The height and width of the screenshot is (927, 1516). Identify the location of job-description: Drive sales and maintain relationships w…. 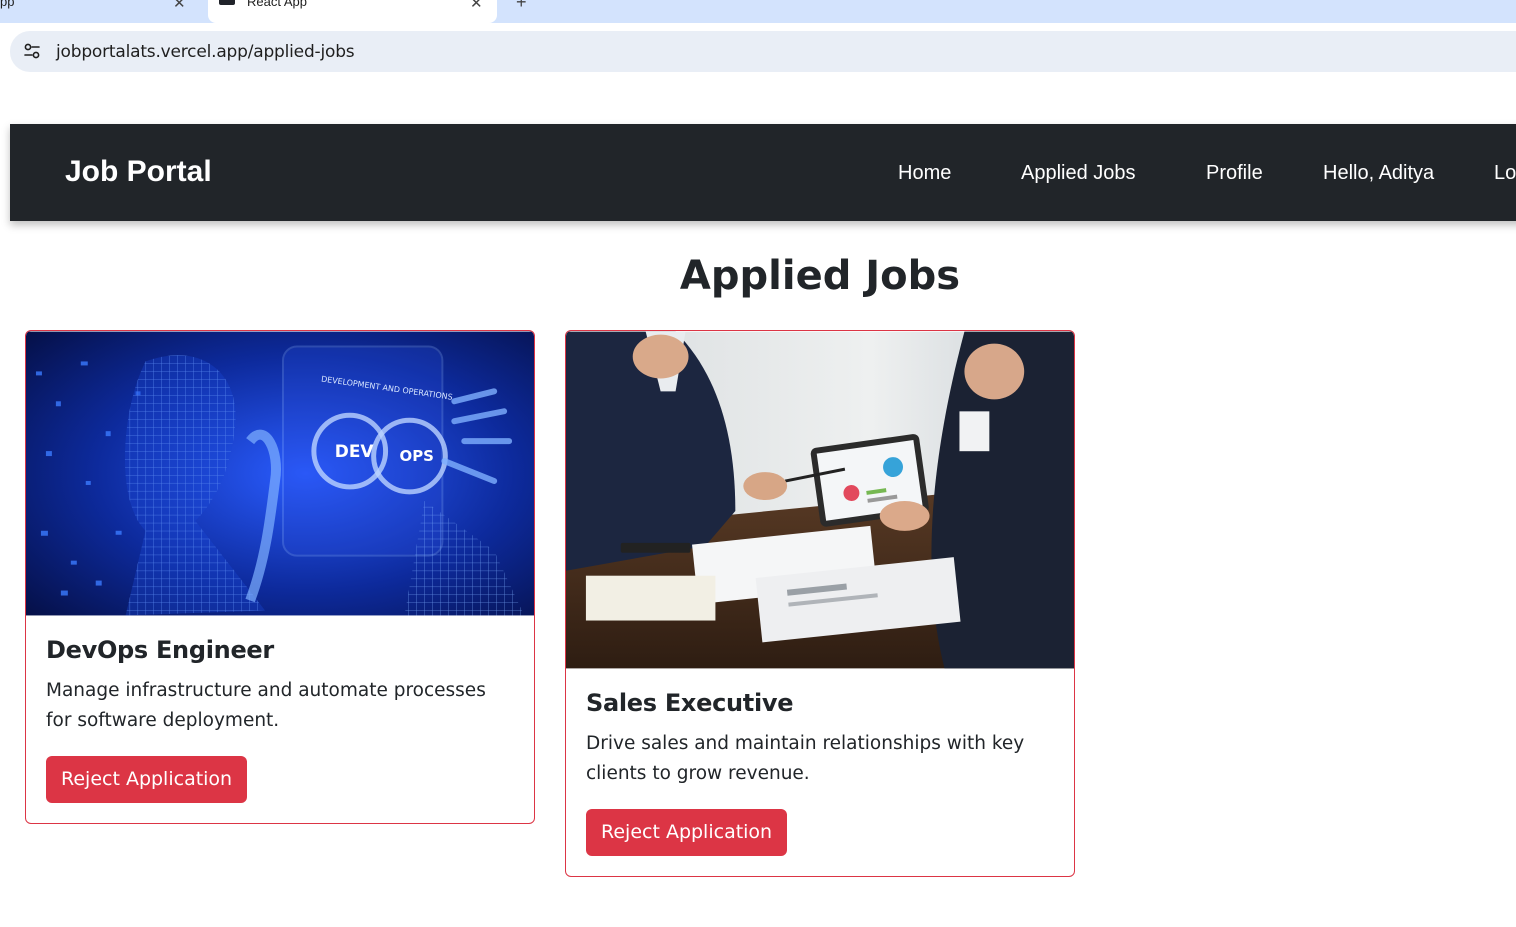
(805, 758).